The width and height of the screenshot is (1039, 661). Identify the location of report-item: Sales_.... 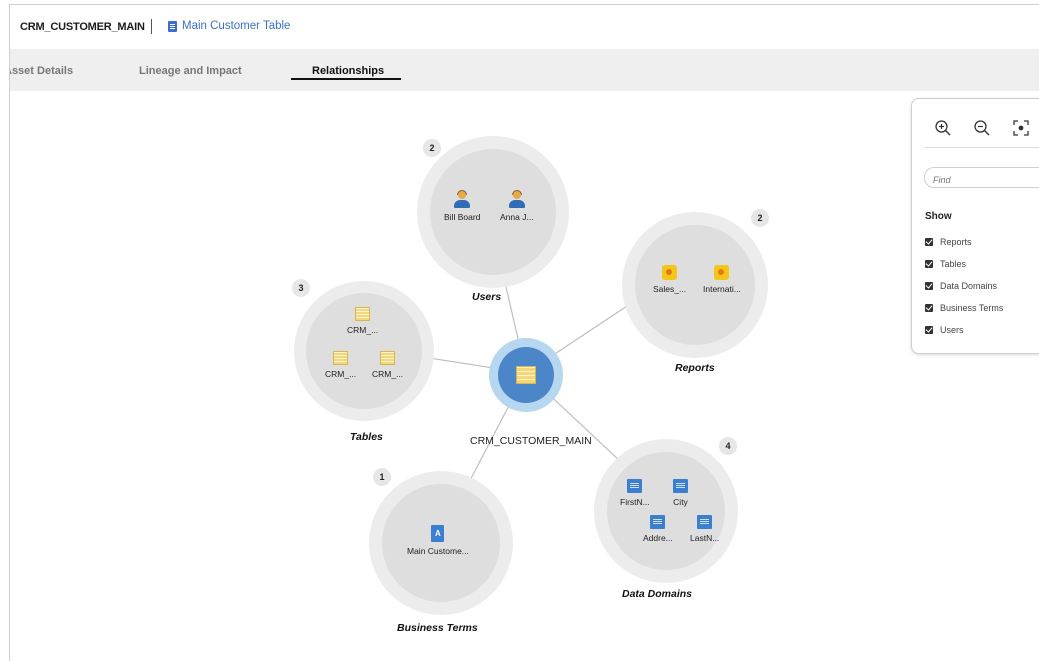
(669, 279).